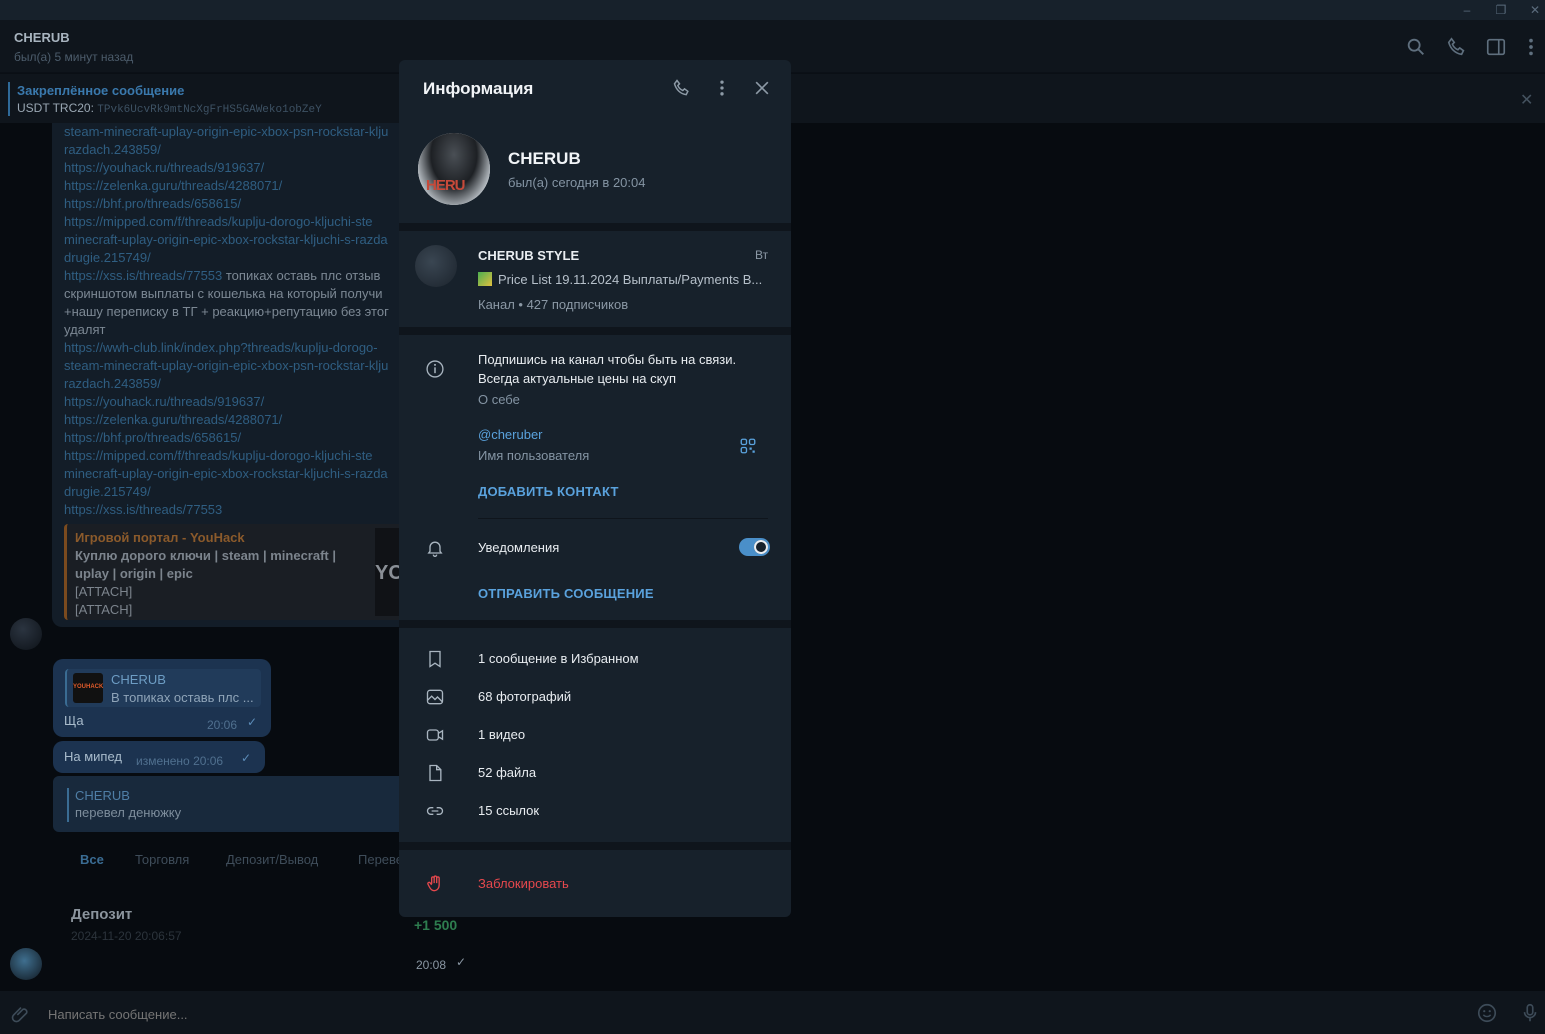  I want to click on media-label: 1 сообщение в Избранном, so click(558, 658).